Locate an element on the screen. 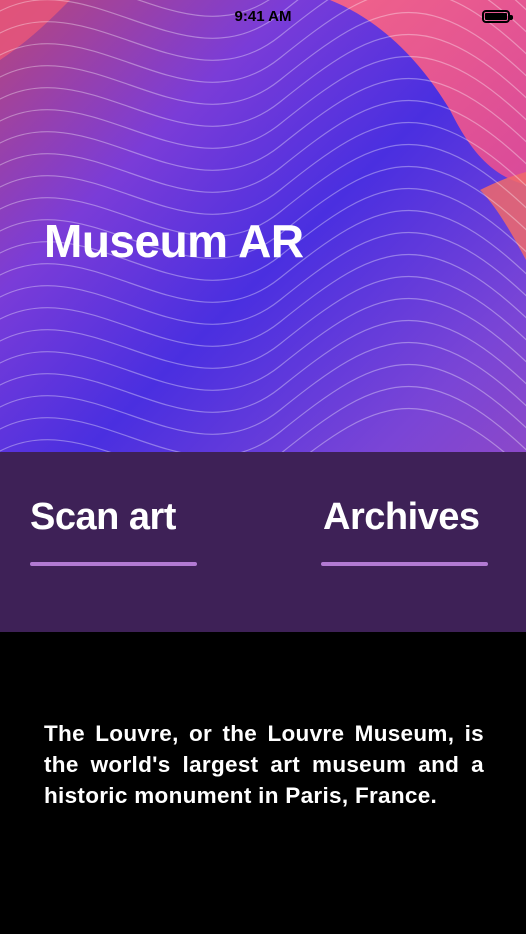 The height and width of the screenshot is (934, 526). status-time: 9:41 AM is located at coordinates (263, 16).